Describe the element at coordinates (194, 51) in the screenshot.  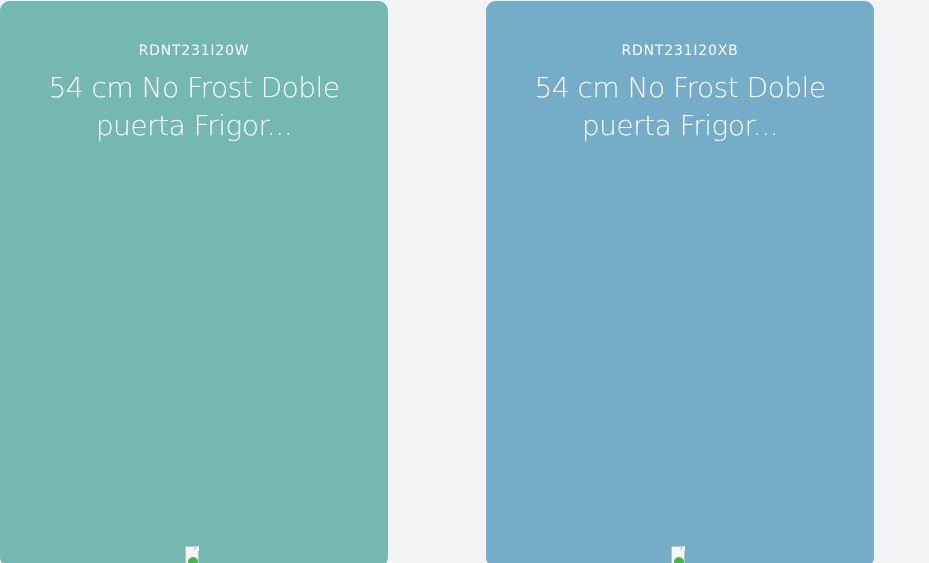
I see `product-sku: RDNT231I20W` at that location.